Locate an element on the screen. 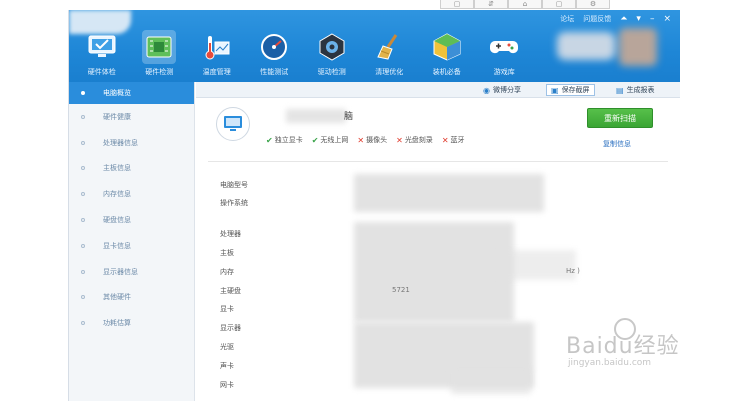 The image size is (742, 401). save-label: 保存截屏 is located at coordinates (575, 90).